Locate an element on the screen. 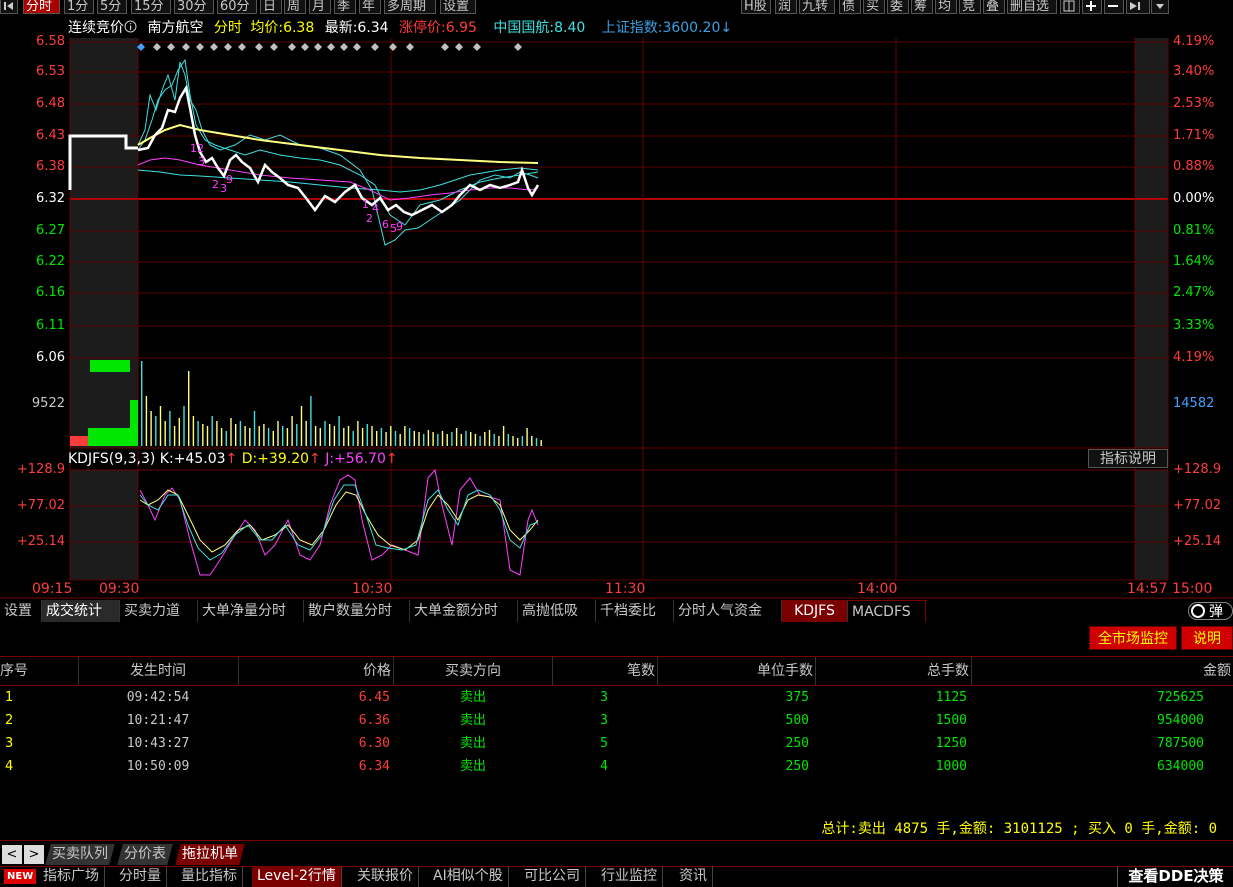  table-row: 3 10:43:27 6.30 卖出 5 250 1250 787500 is located at coordinates (616, 743).